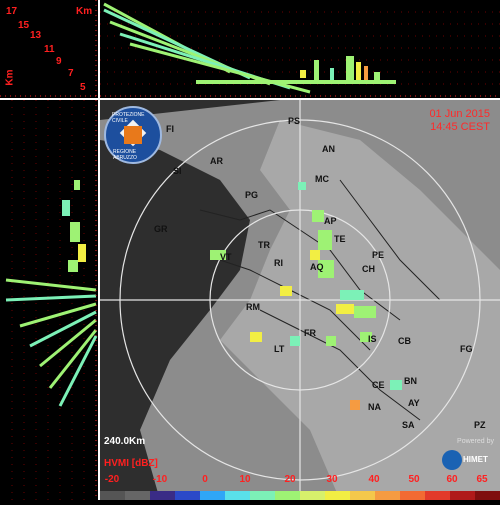  What do you see at coordinates (264, 245) in the screenshot?
I see `city-label: TR` at bounding box center [264, 245].